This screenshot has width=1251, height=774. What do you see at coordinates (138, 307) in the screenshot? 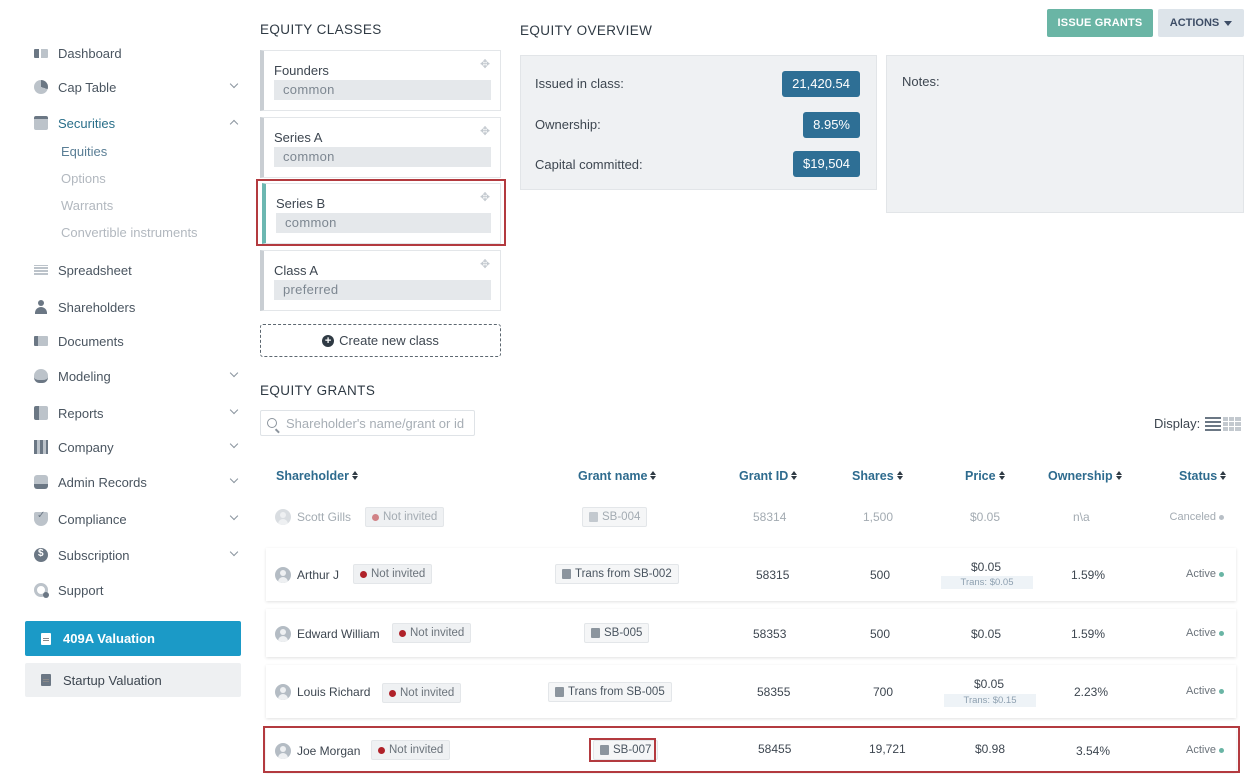
I see `sidebar-item-shareholders: Shareholders` at bounding box center [138, 307].